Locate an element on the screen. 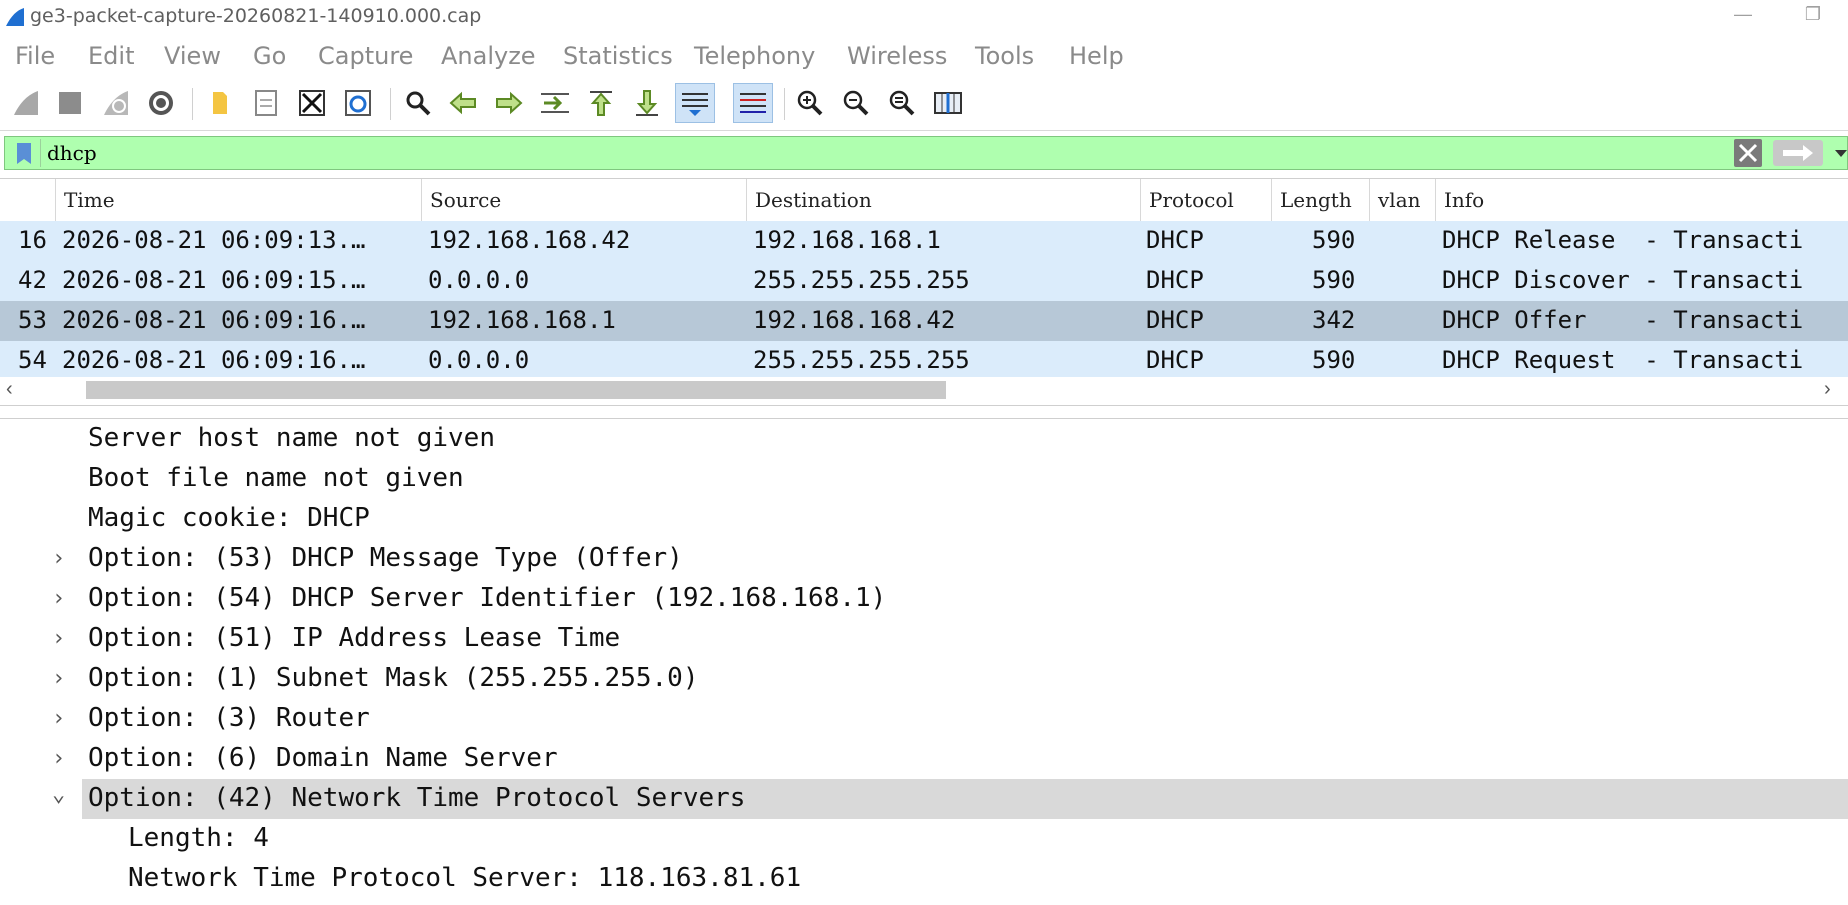 The width and height of the screenshot is (1848, 905). restore-button: ❐ is located at coordinates (1813, 16).